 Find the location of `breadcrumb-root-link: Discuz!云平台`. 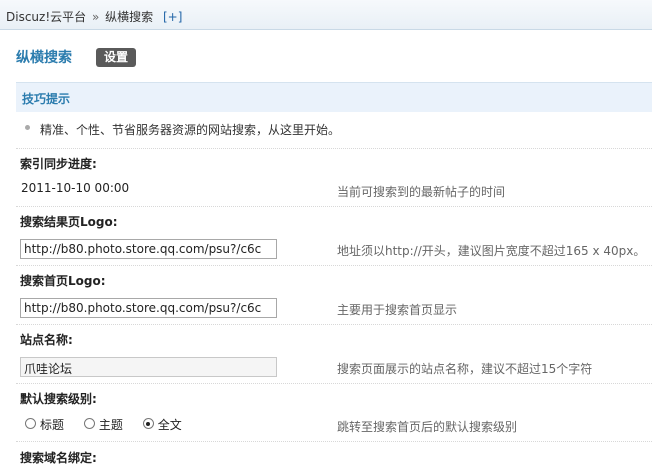

breadcrumb-root-link: Discuz!云平台 is located at coordinates (46, 16).